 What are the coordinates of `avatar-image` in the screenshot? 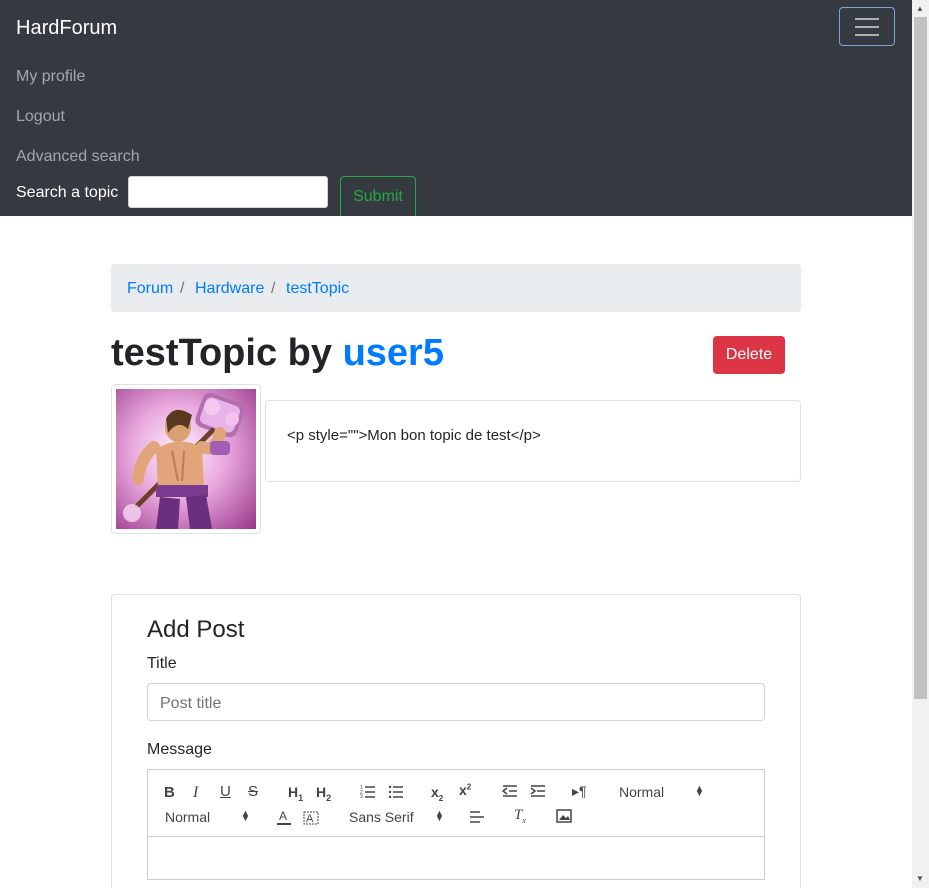 It's located at (186, 459).